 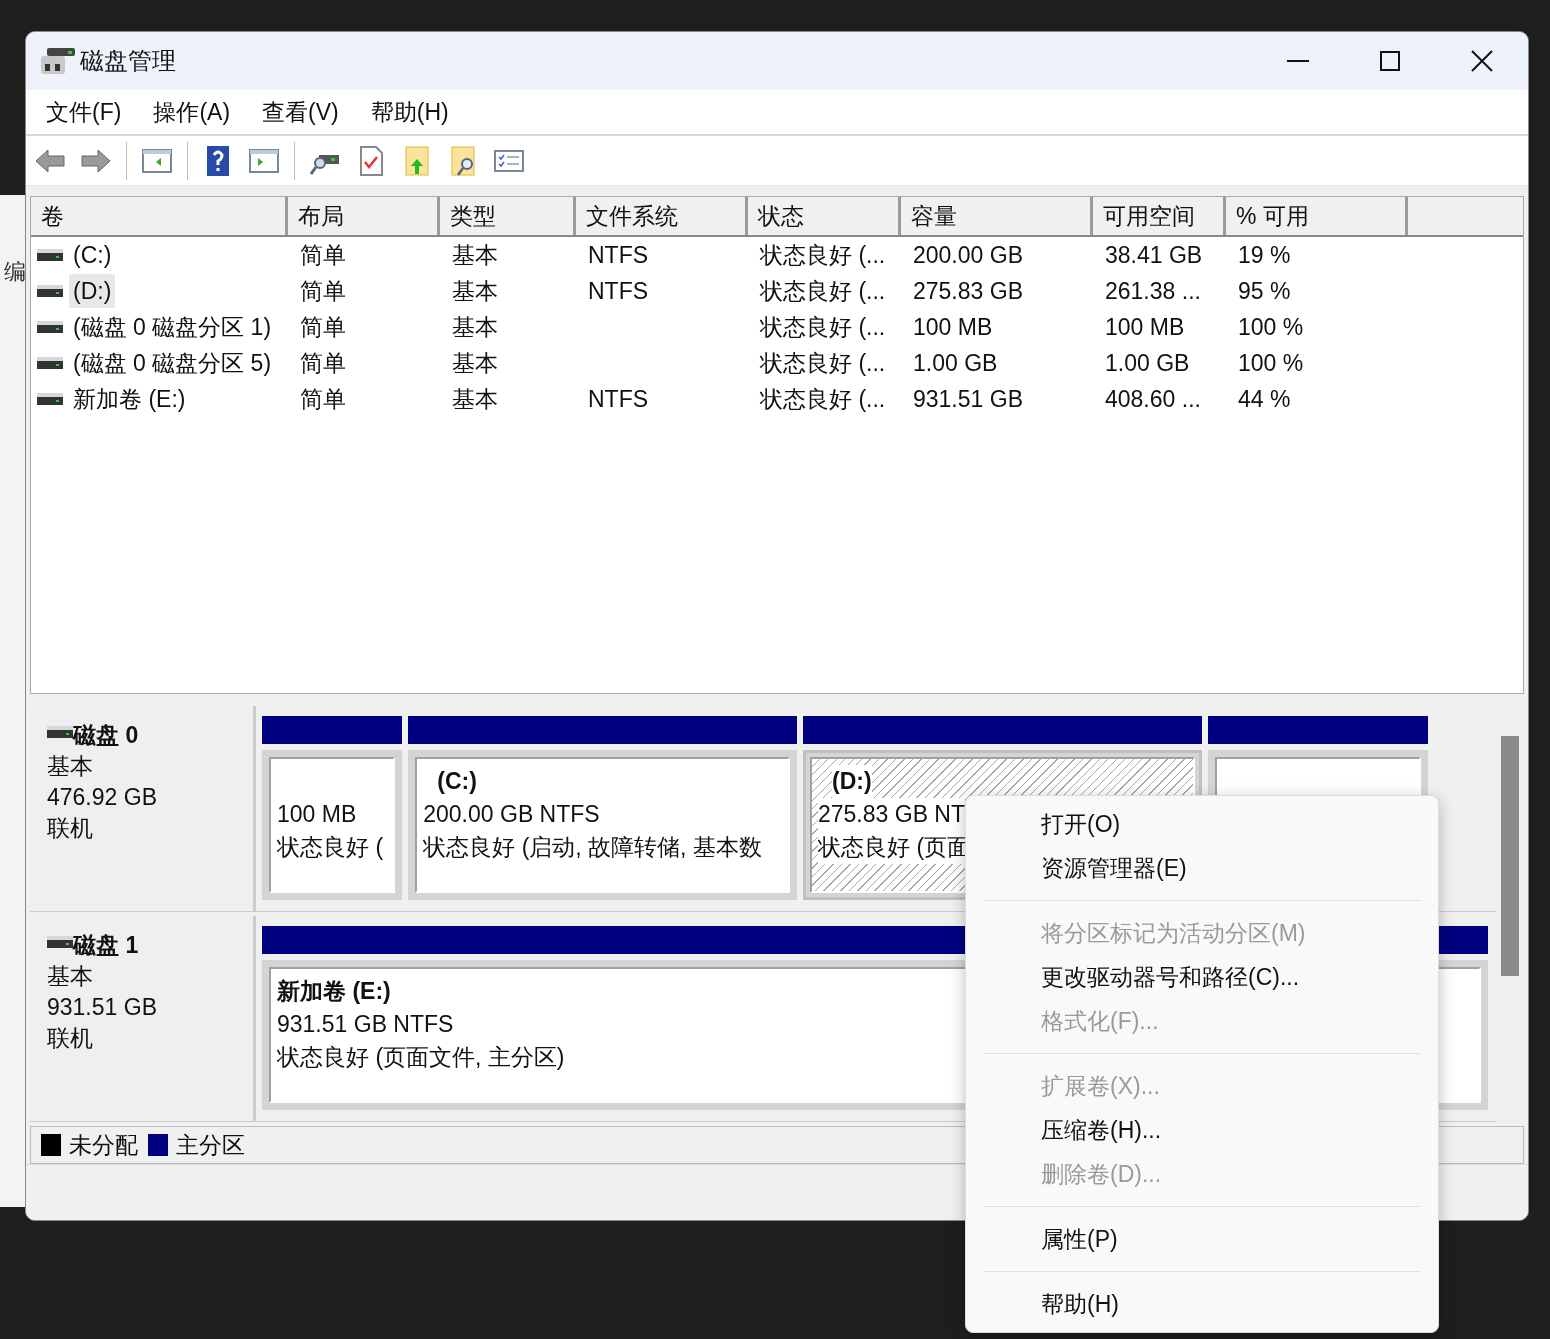 What do you see at coordinates (317, 814) in the screenshot?
I see `partition-size: 100 MB` at bounding box center [317, 814].